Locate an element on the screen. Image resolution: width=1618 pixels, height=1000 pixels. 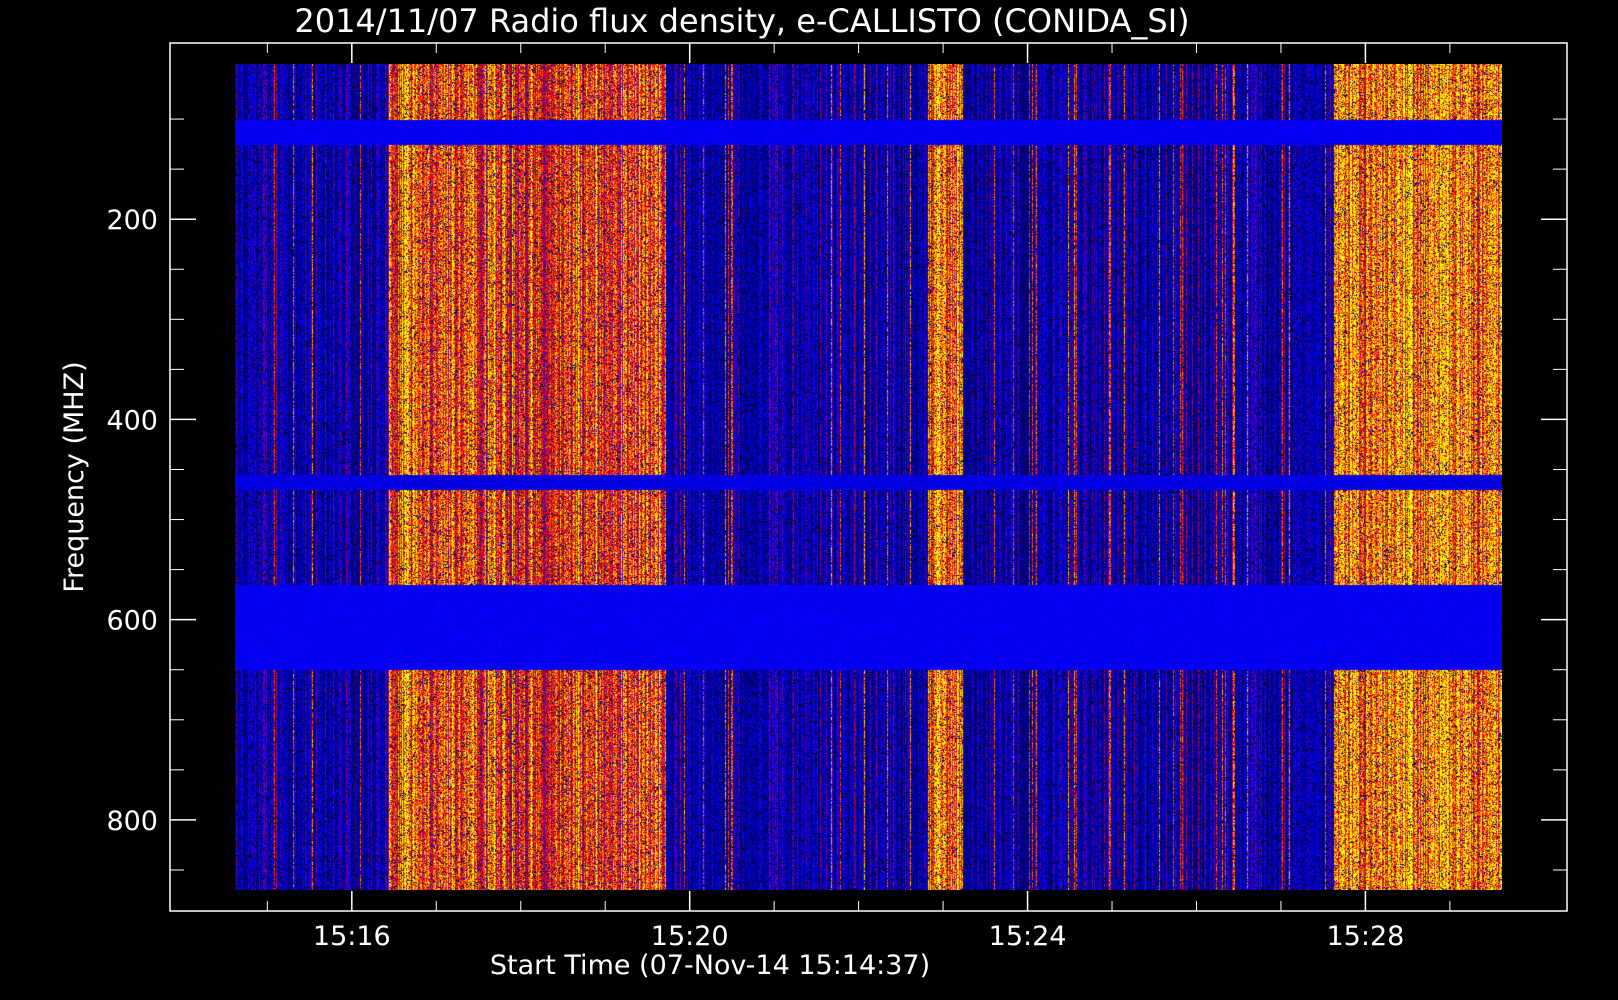
x-tick-label: 15:20 is located at coordinates (690, 936).